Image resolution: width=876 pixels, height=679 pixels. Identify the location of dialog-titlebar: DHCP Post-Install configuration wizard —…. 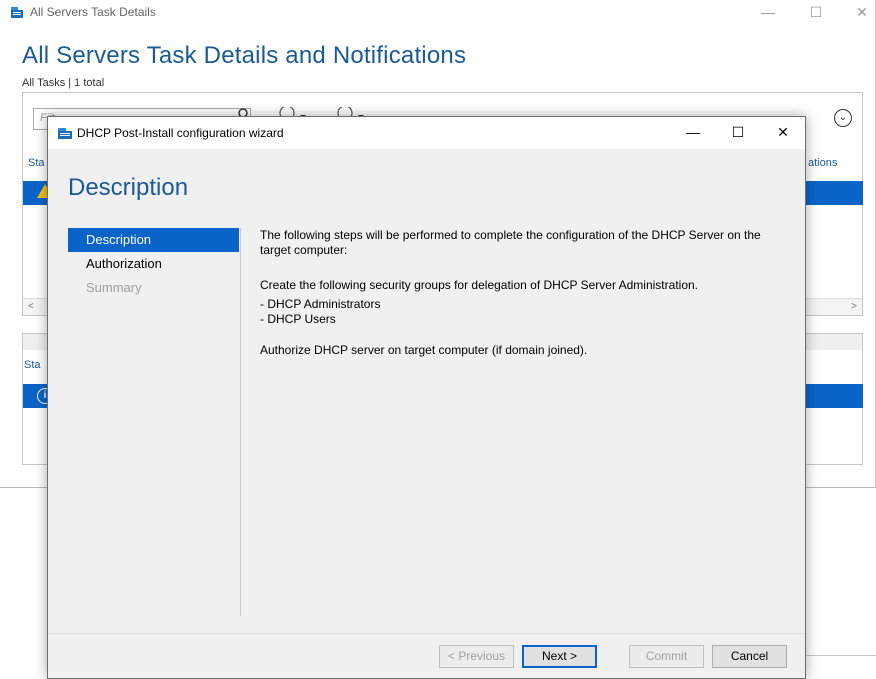
(426, 133).